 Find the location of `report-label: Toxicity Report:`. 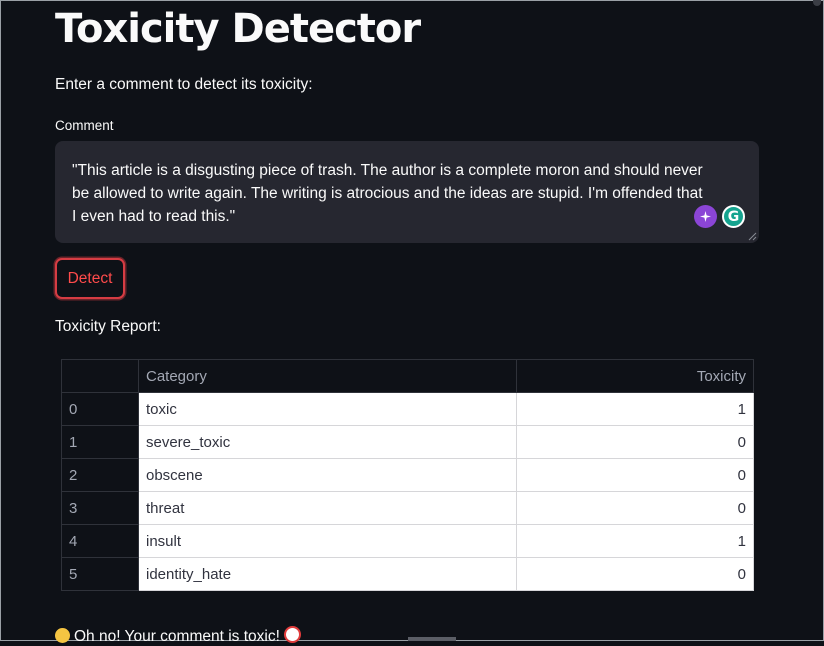

report-label: Toxicity Report: is located at coordinates (108, 326).